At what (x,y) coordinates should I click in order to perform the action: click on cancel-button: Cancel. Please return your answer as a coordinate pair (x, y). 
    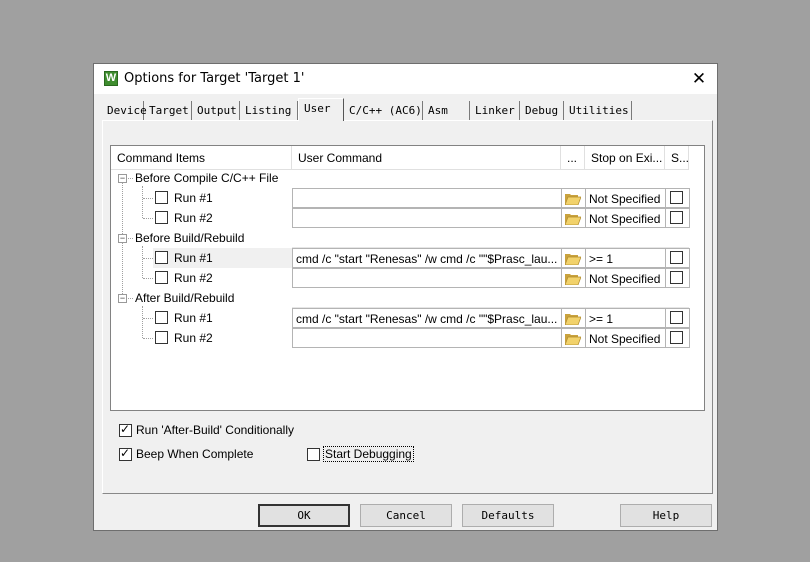
    Looking at the image, I should click on (406, 515).